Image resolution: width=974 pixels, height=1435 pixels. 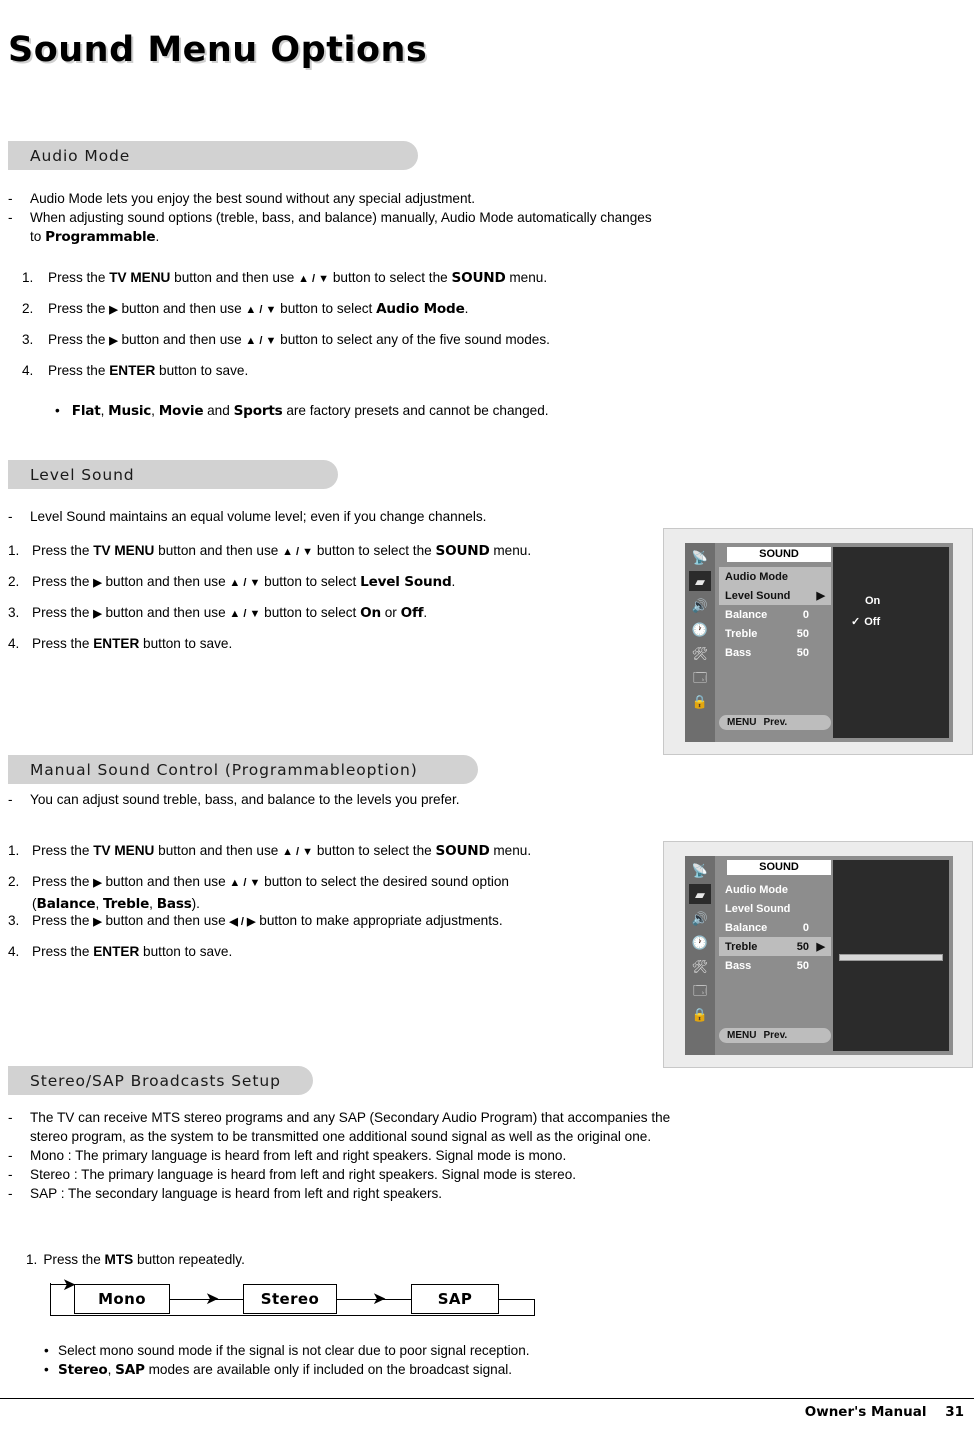 I want to click on arrow-right-icon: ➤, so click(x=379, y=1298).